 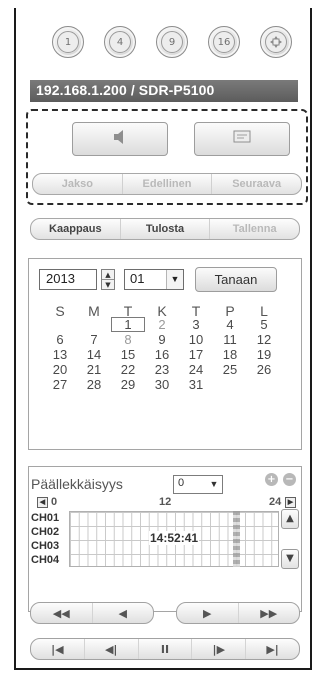 I want to click on day-cell: 15, so click(x=128, y=354).